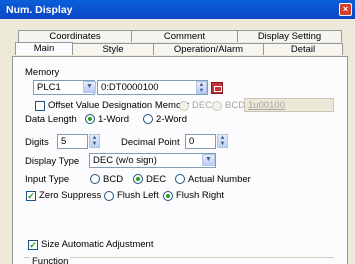 This screenshot has height=264, width=355. I want to click on offset-address-value: 1u00100, so click(266, 105).